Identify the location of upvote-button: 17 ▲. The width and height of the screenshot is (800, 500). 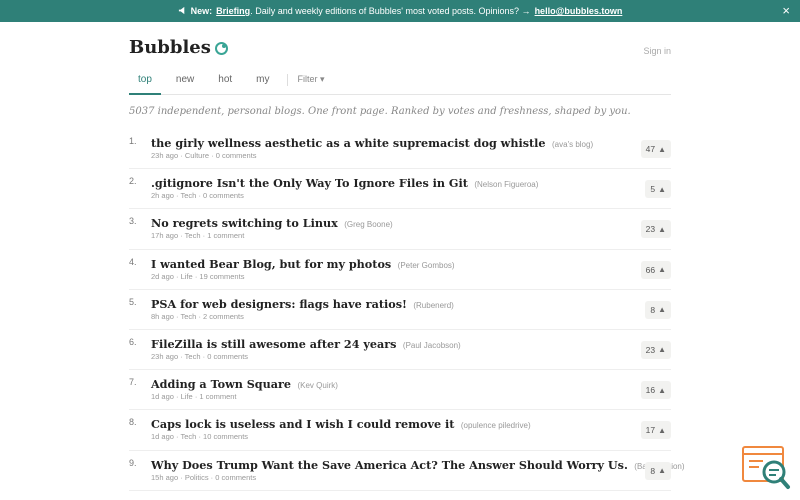
(655, 430).